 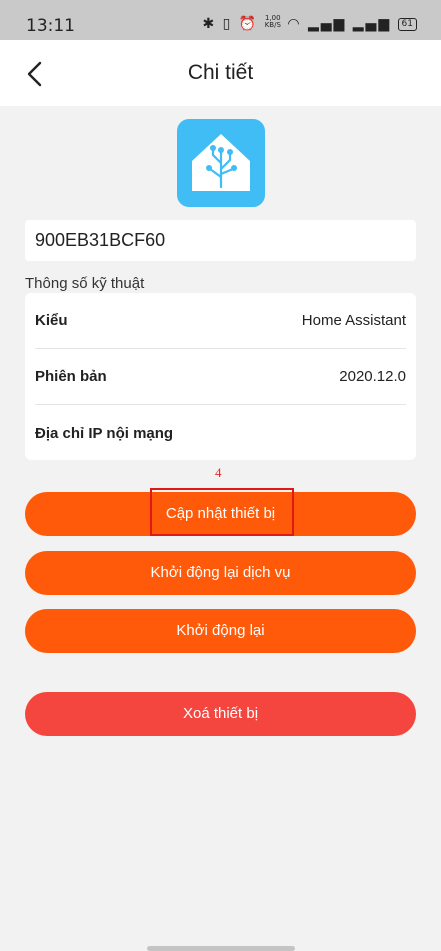 I want to click on battery-icon: 61, so click(x=407, y=24).